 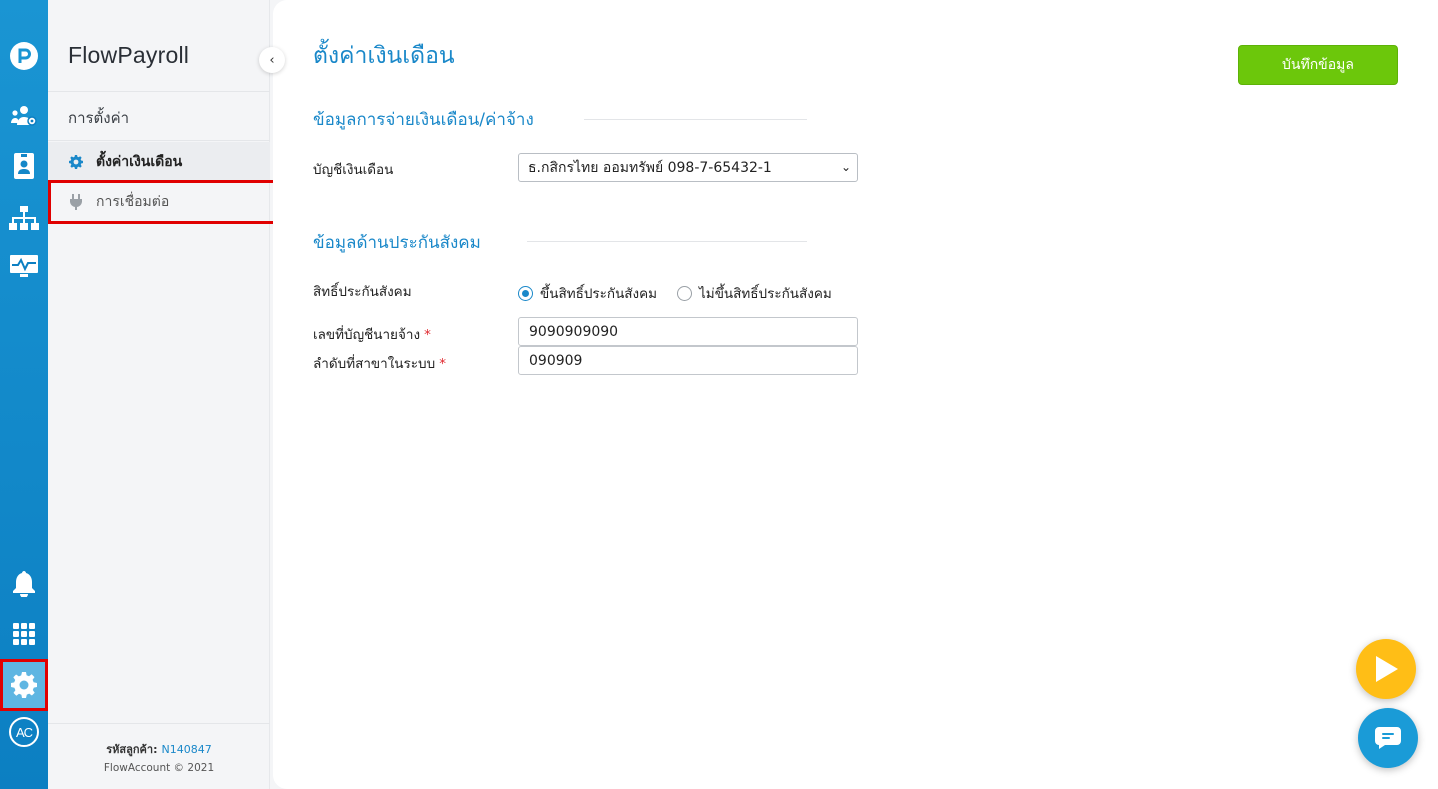 I want to click on monitor-icon, so click(x=24, y=266).